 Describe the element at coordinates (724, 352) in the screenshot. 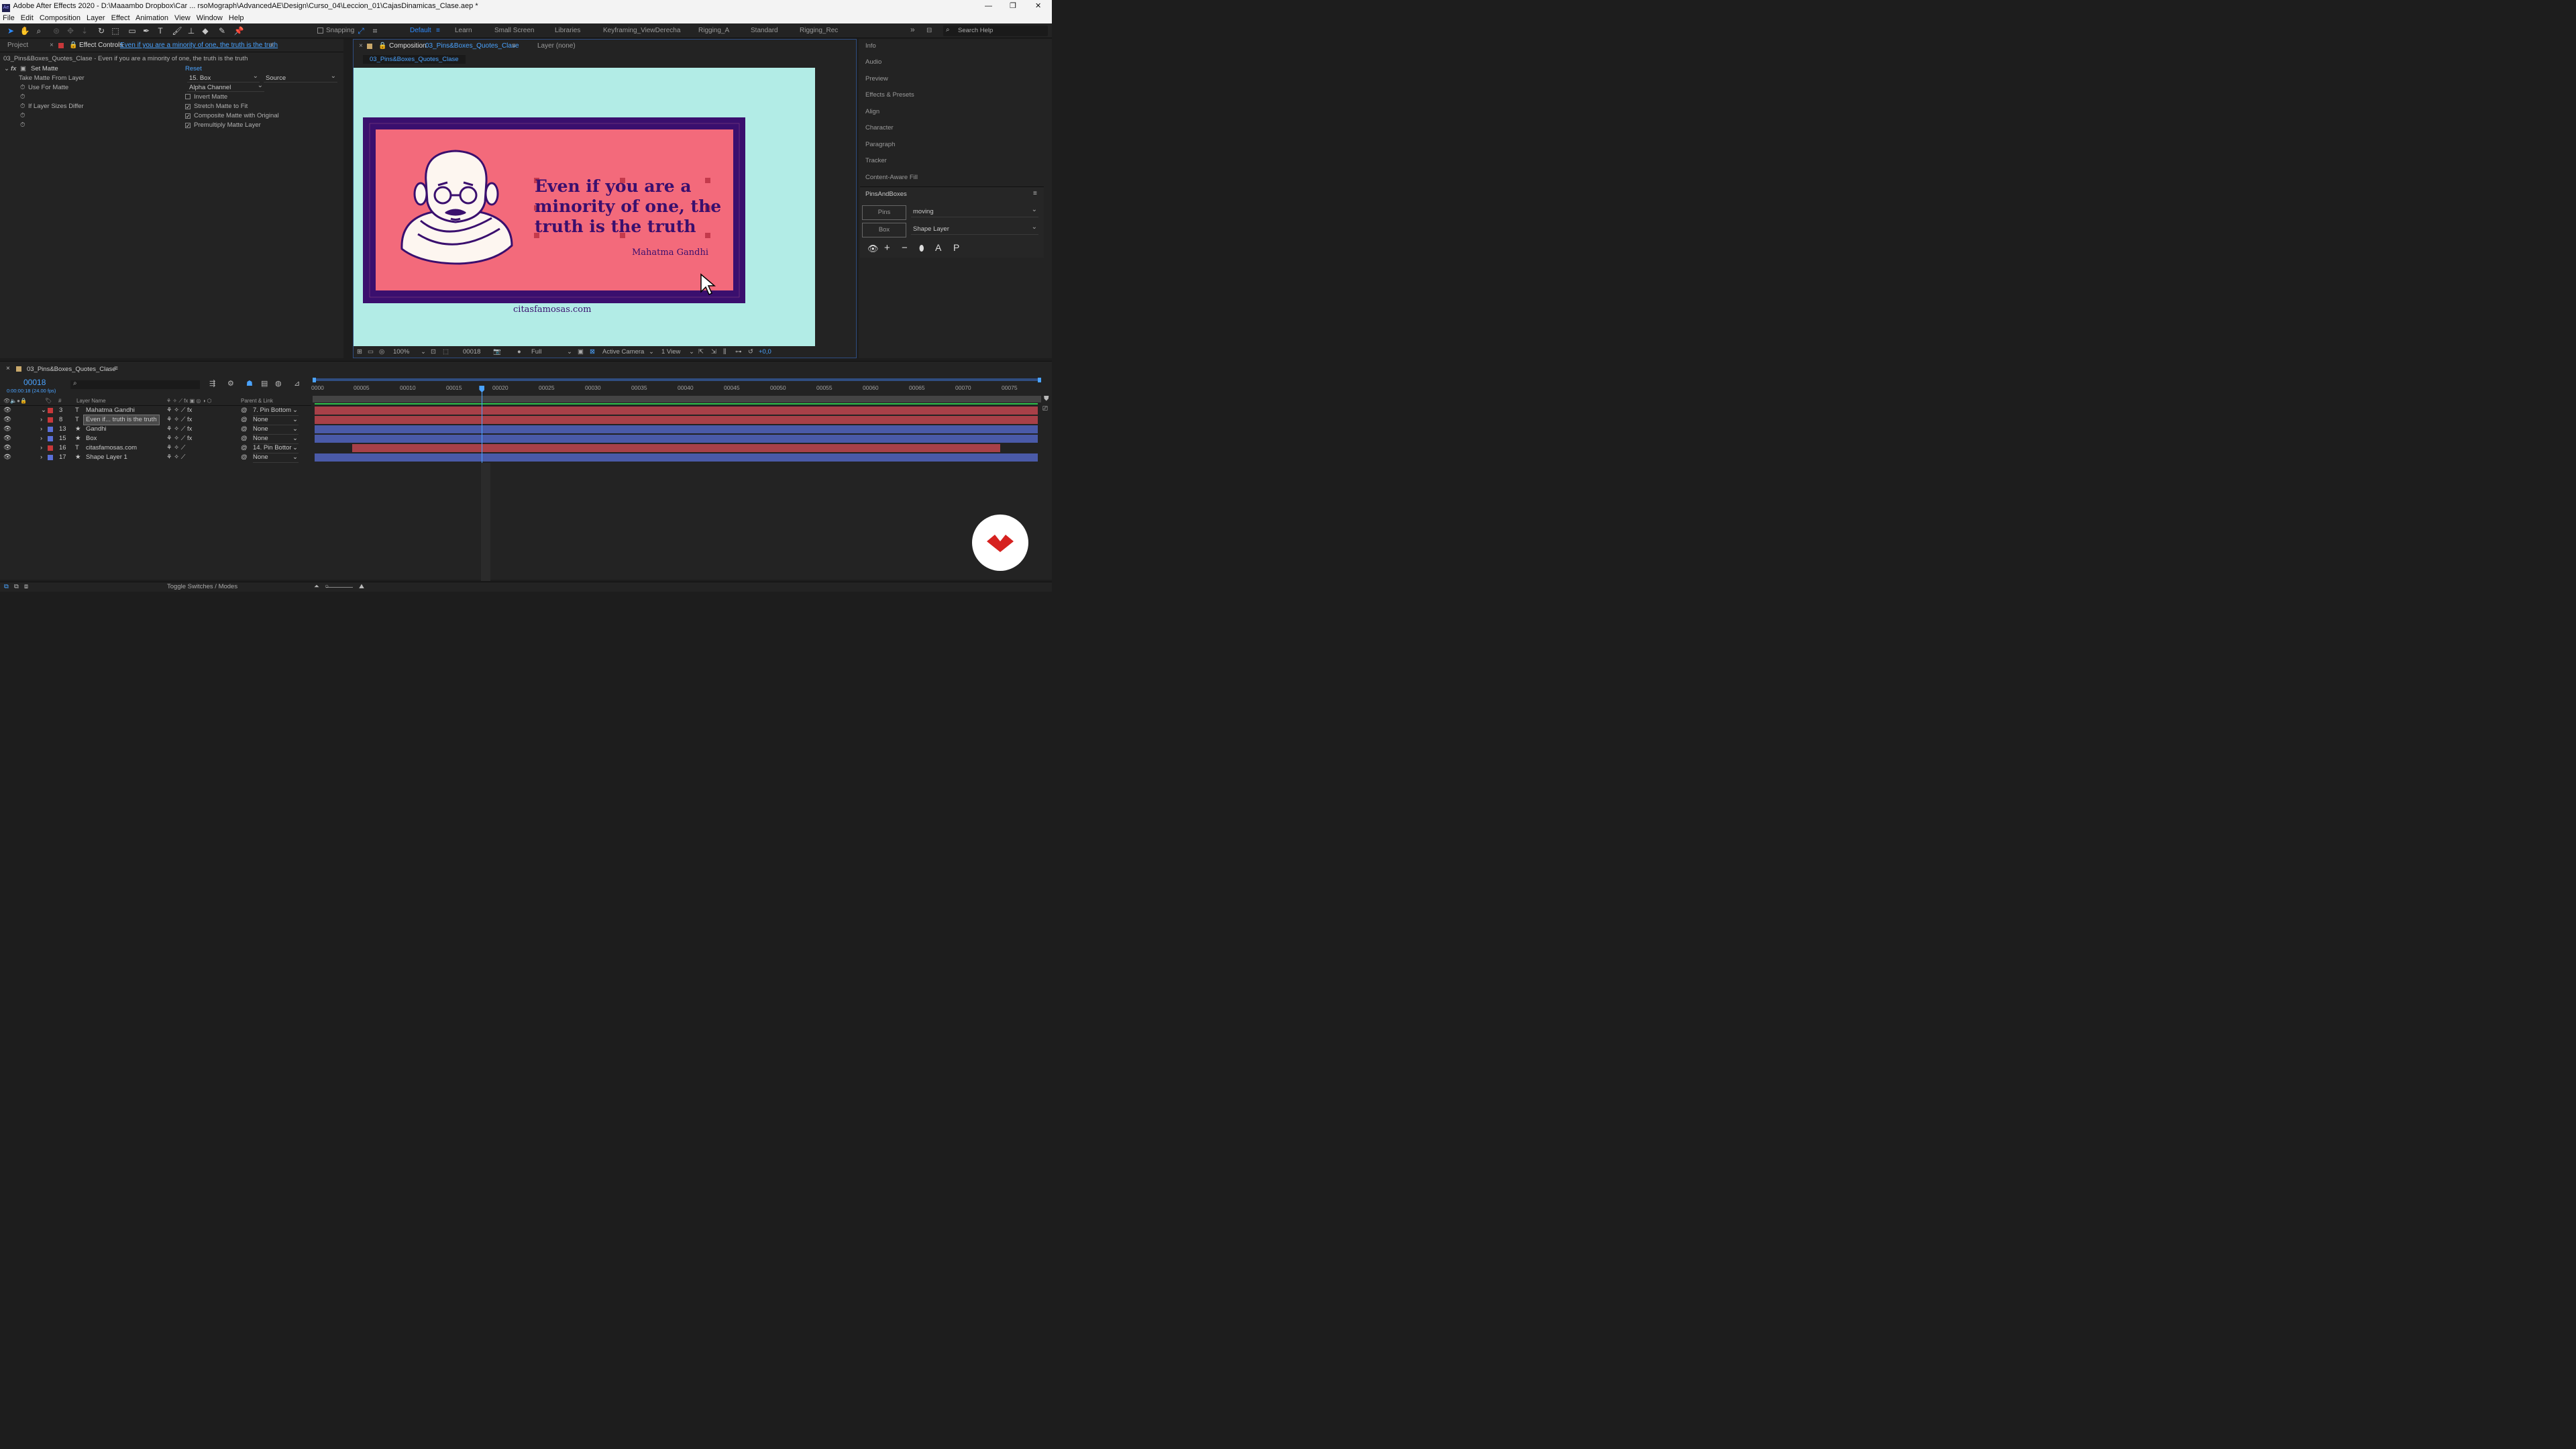

I see `timeline-icon: ⫼` at that location.